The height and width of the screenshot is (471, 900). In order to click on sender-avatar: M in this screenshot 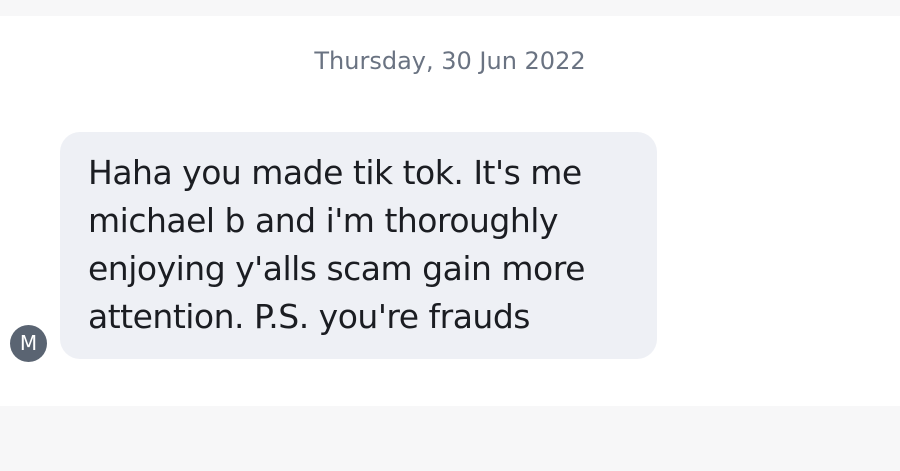, I will do `click(28, 343)`.